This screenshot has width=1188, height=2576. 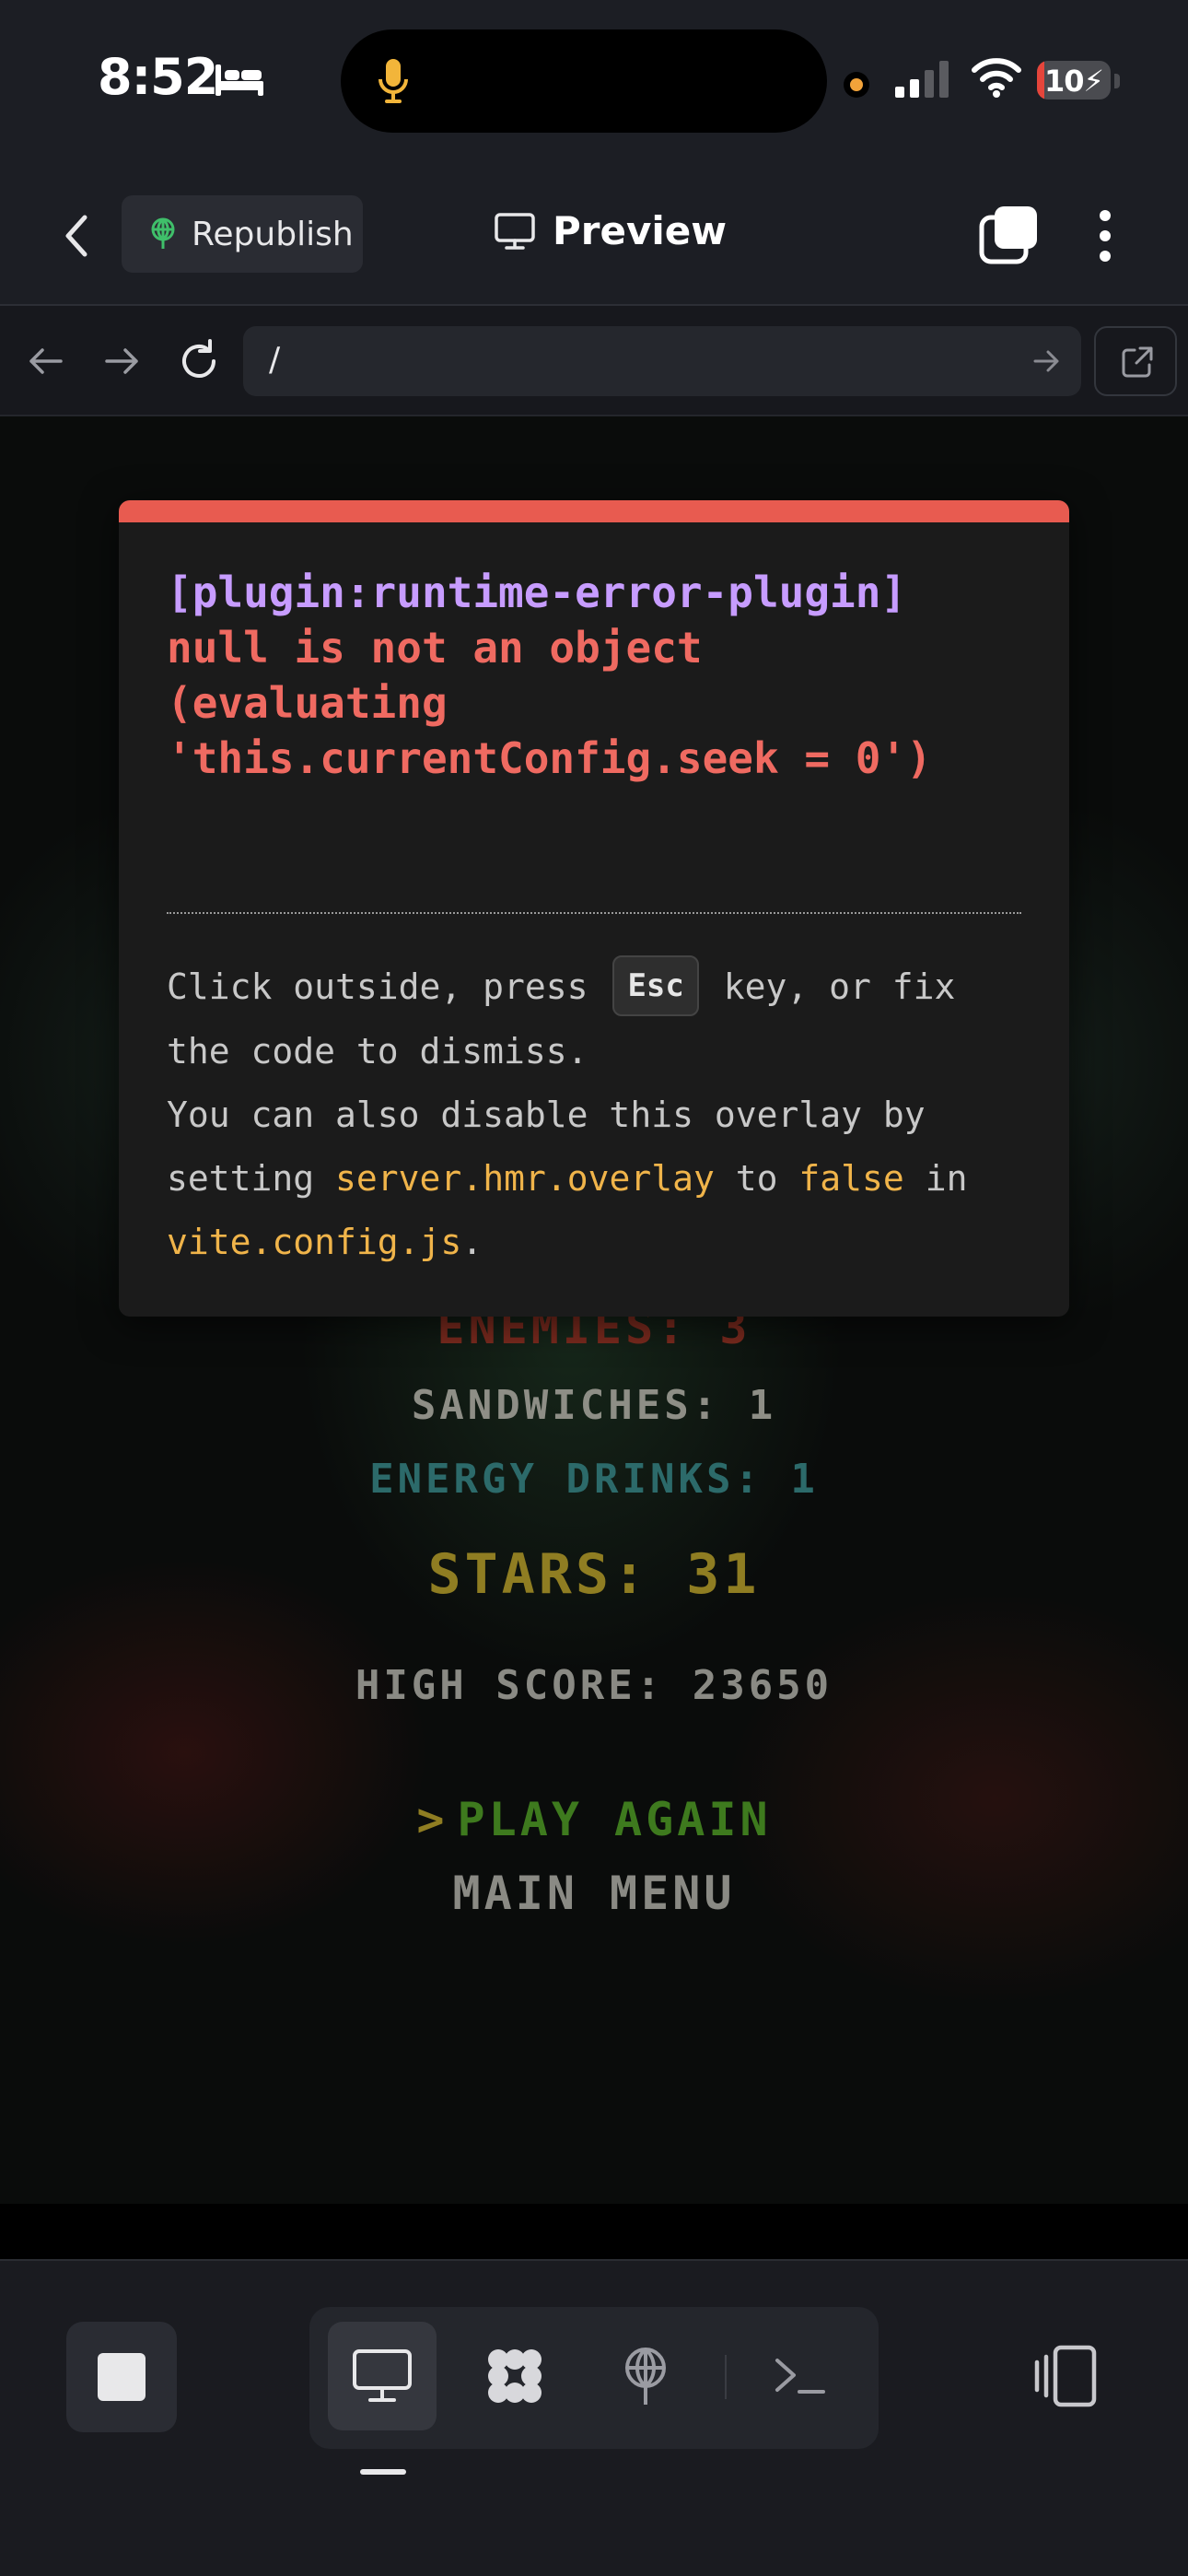 I want to click on url-value: /, so click(x=275, y=360).